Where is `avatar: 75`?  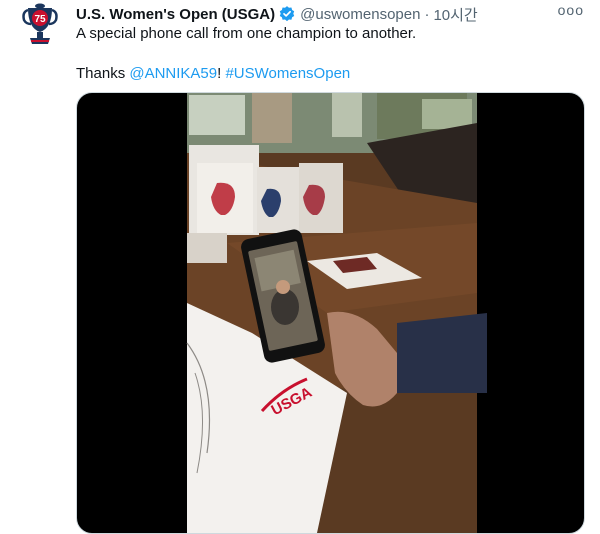
avatar: 75 is located at coordinates (40, 24).